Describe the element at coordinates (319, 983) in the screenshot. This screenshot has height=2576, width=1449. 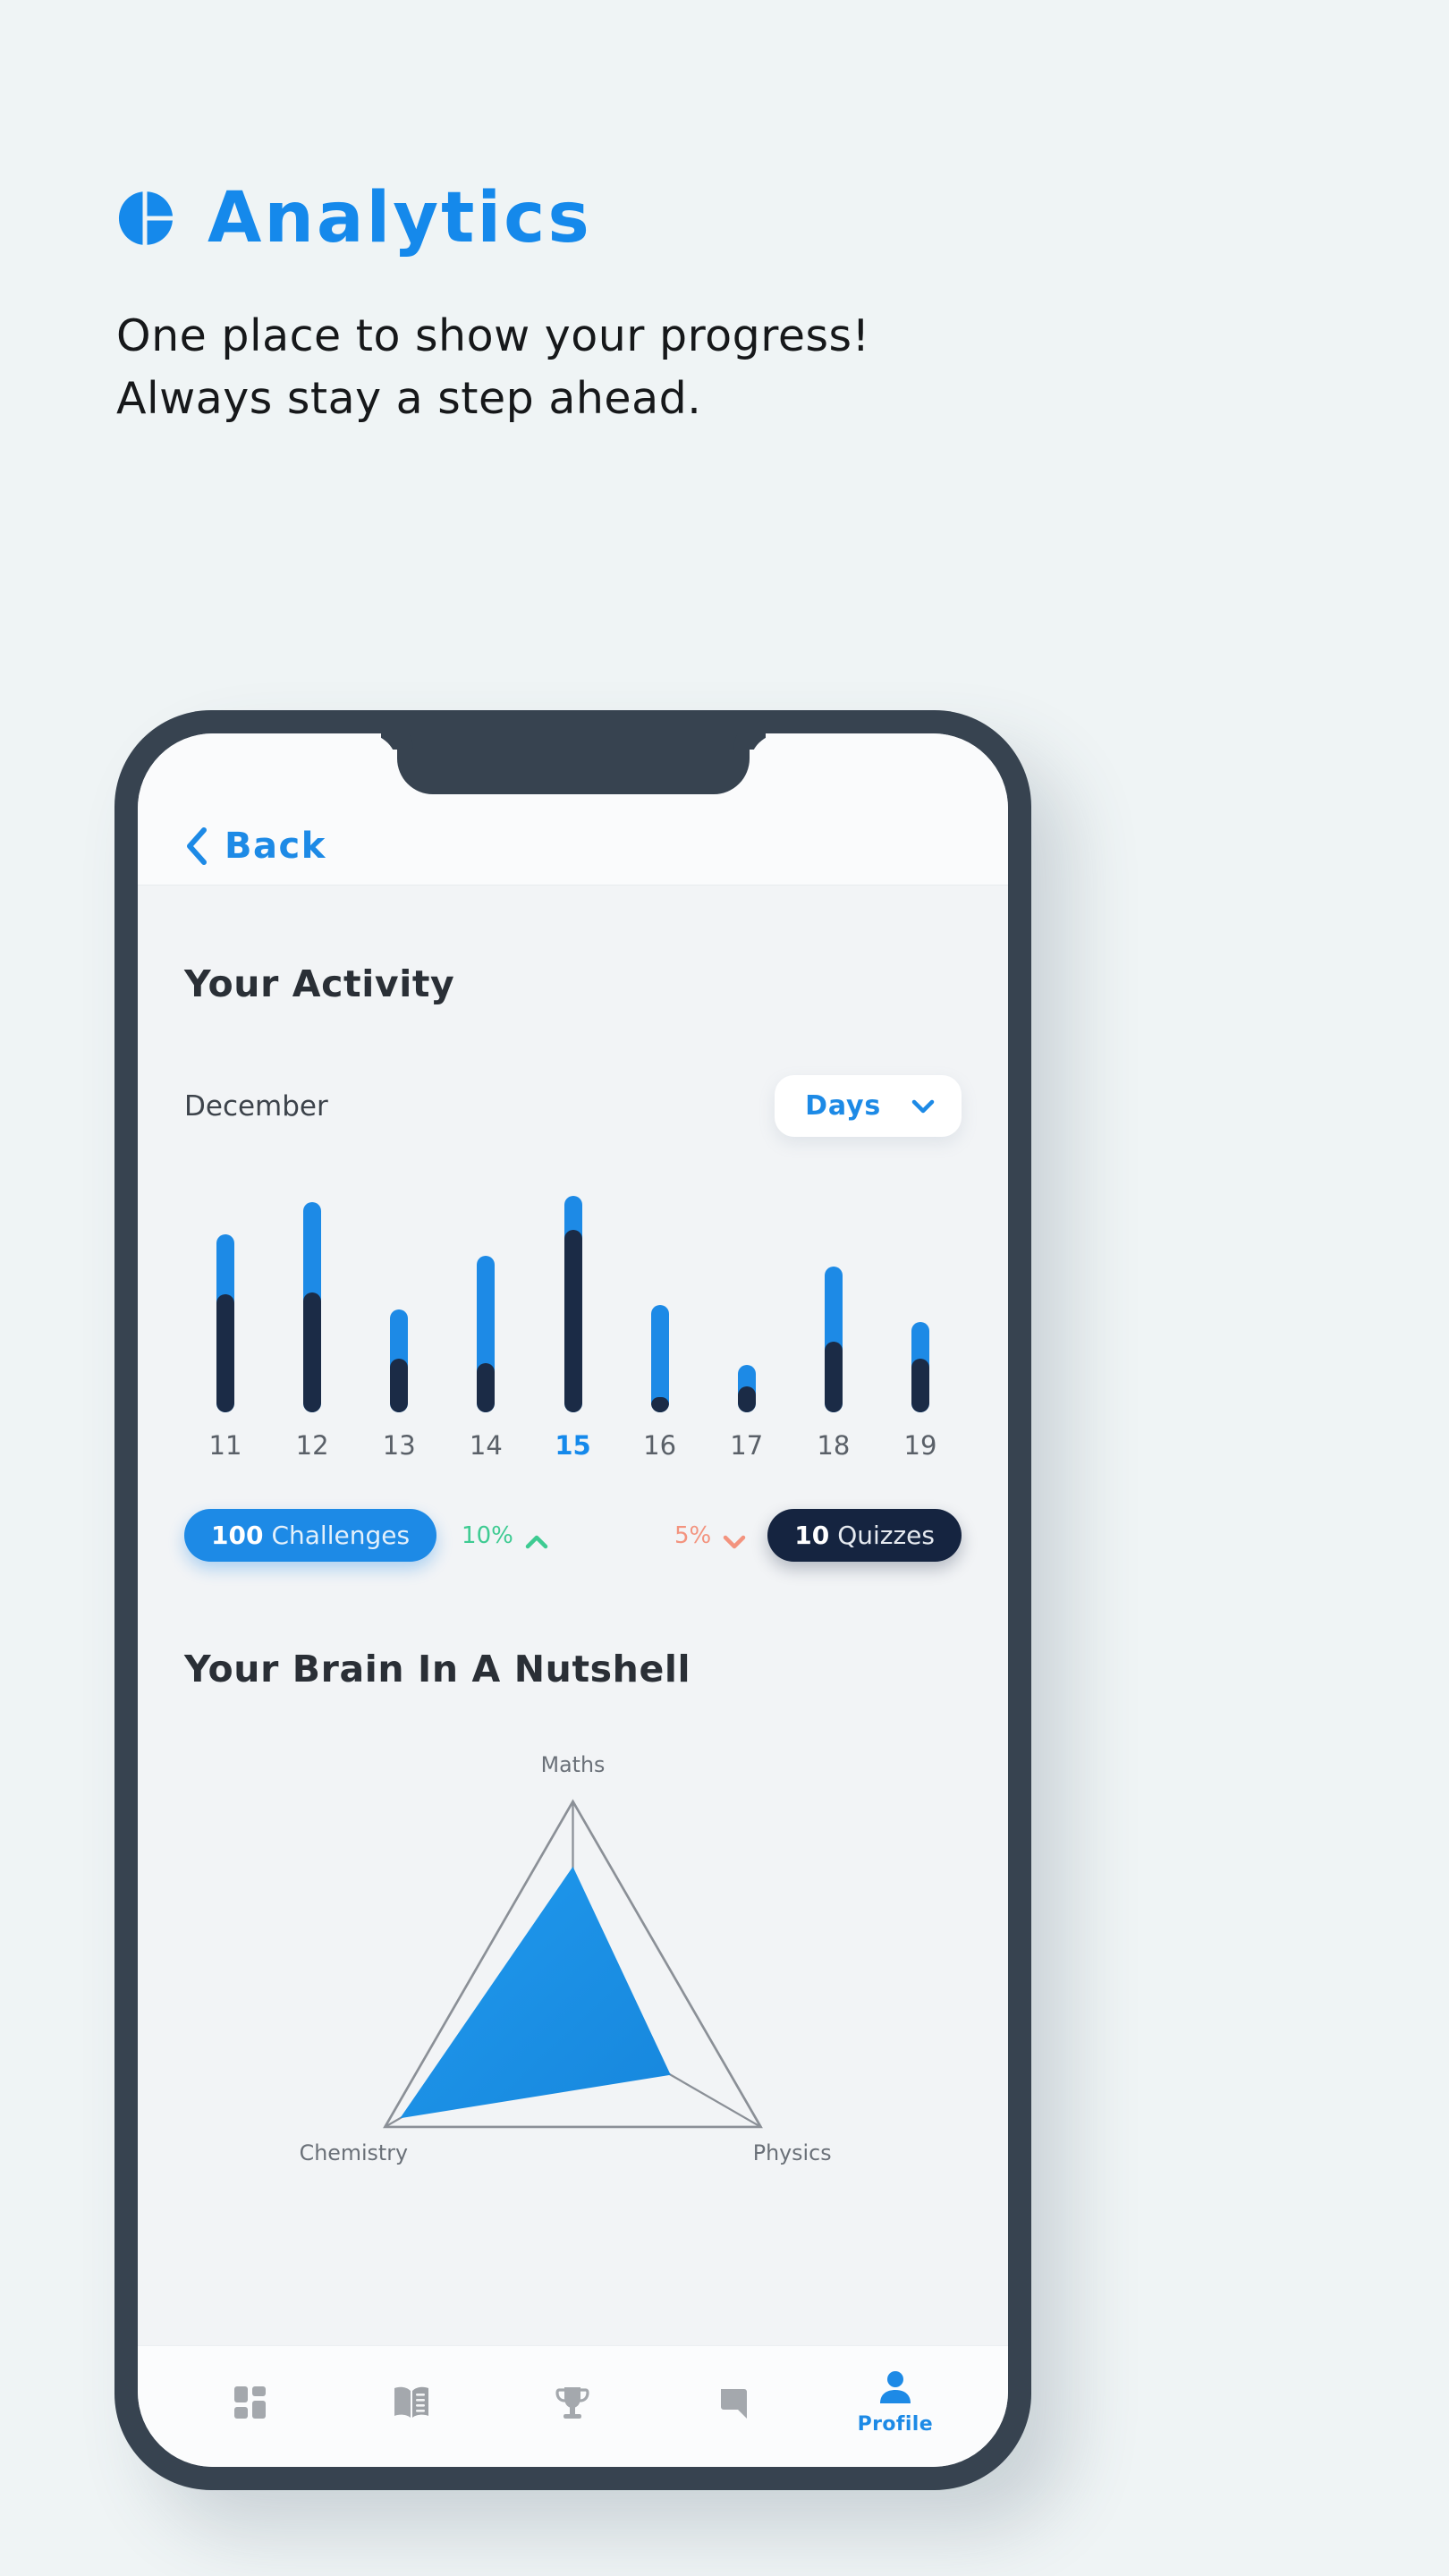
I see `activity-section-title: Your Activity` at that location.